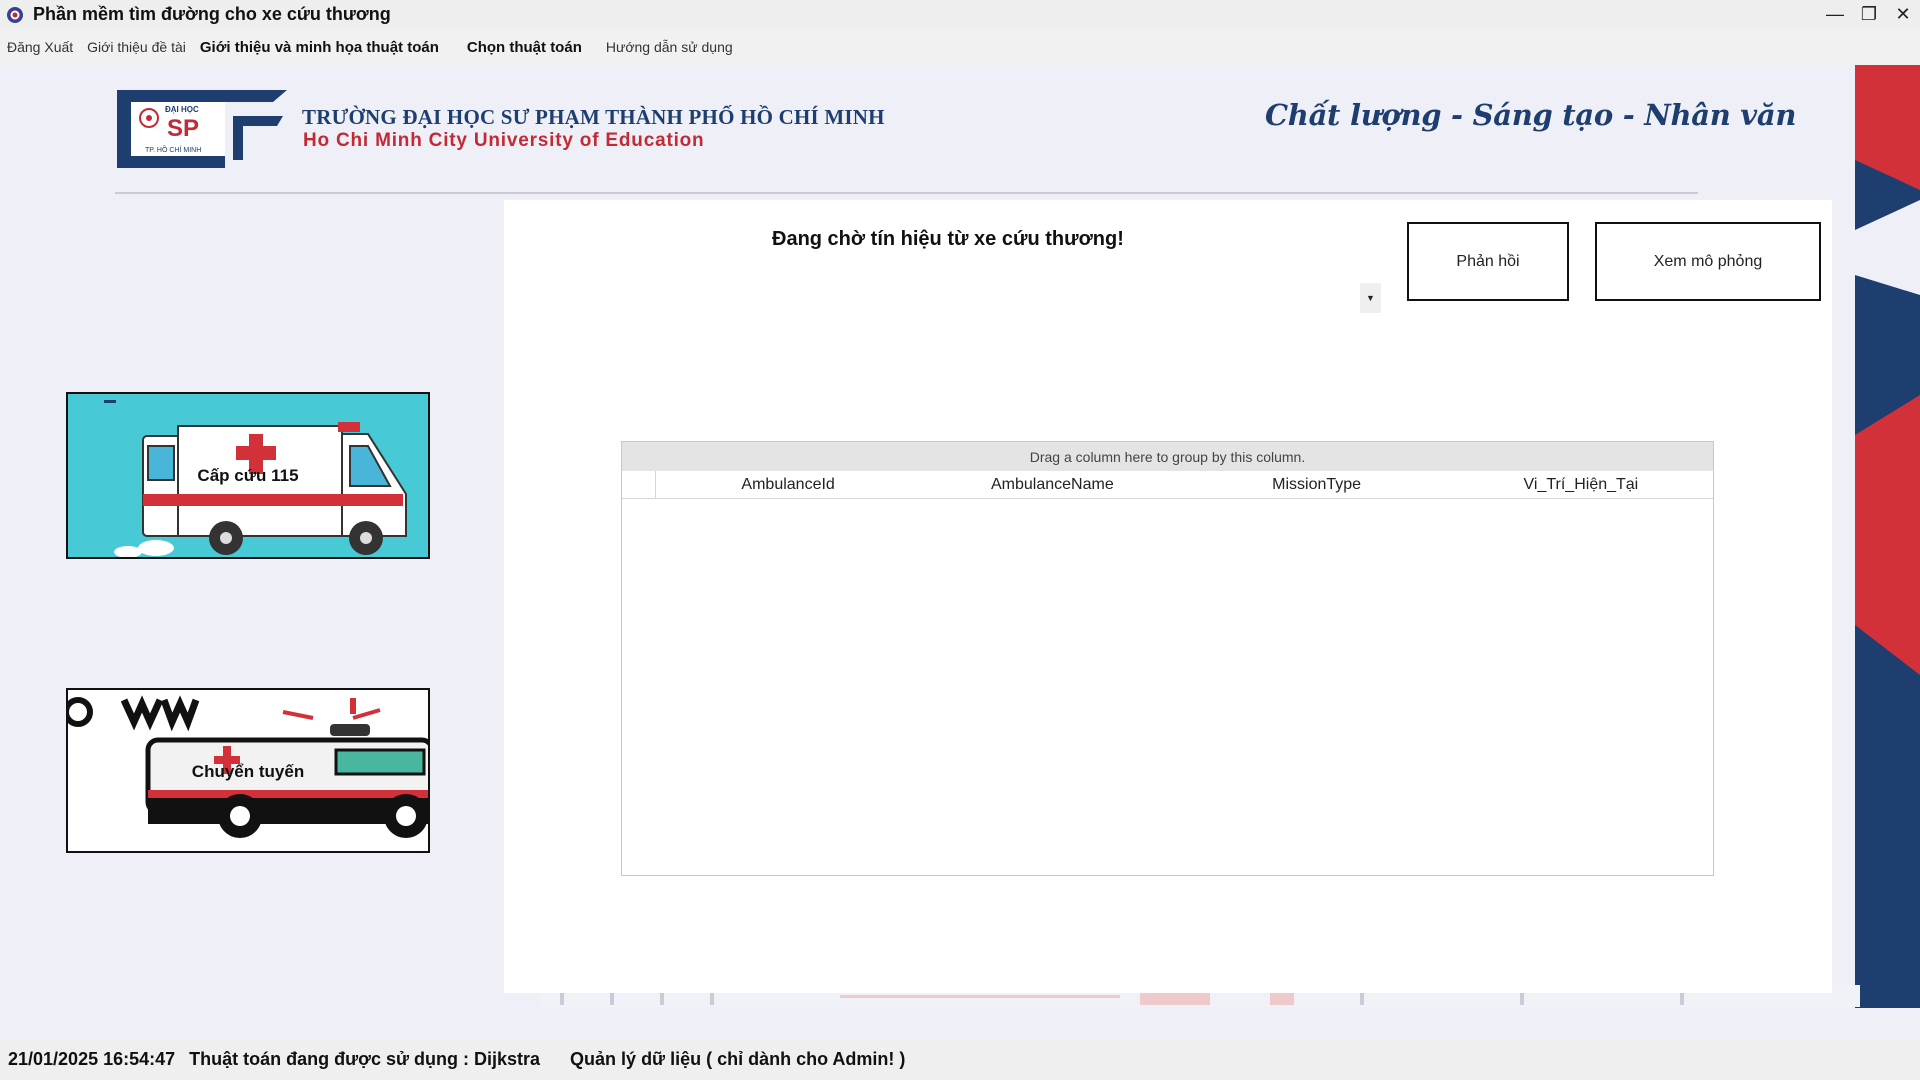 Image resolution: width=1920 pixels, height=1080 pixels. Describe the element at coordinates (1581, 485) in the screenshot. I see `column-header-current-location: Vi_Trí_Hiện_Tại` at that location.